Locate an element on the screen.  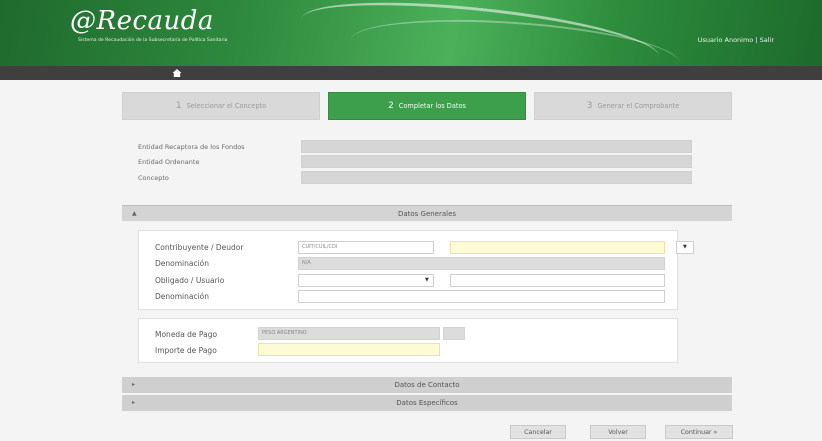
entidad-ordenante-row: Entidad Ordenante is located at coordinates (418, 162).